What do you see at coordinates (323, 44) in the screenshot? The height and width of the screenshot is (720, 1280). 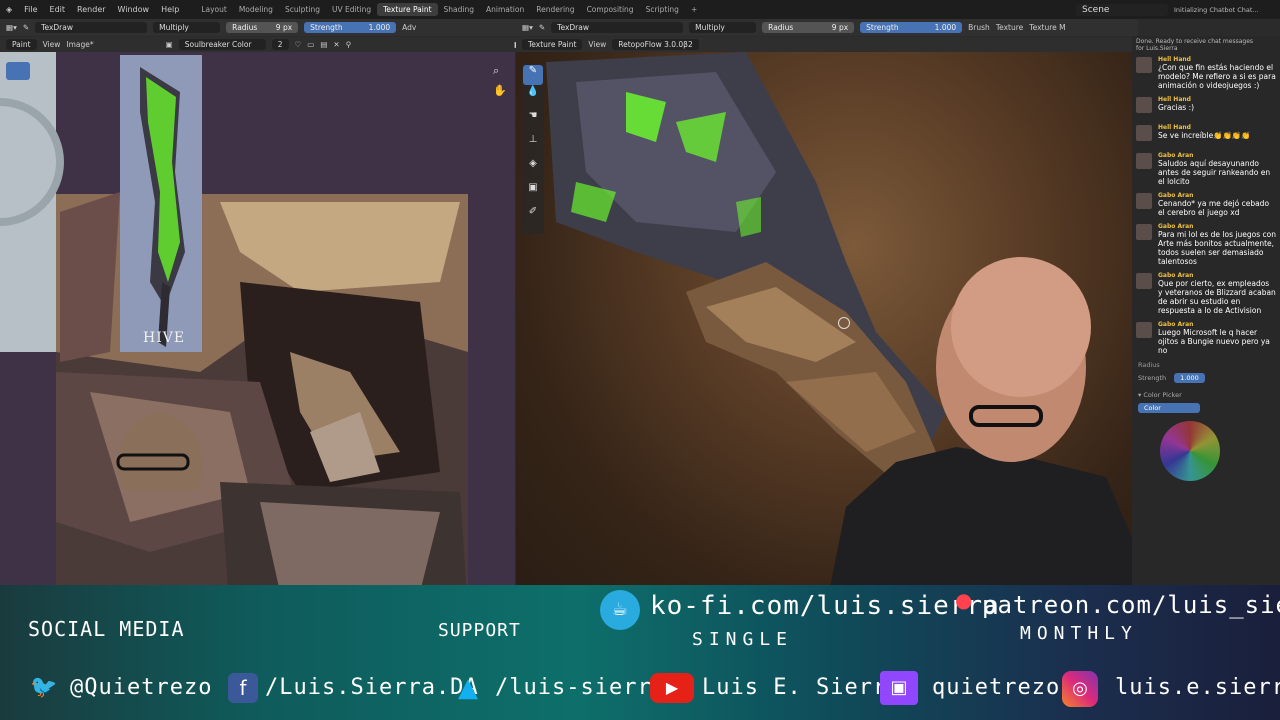 I see `open-image-icon: ▤` at bounding box center [323, 44].